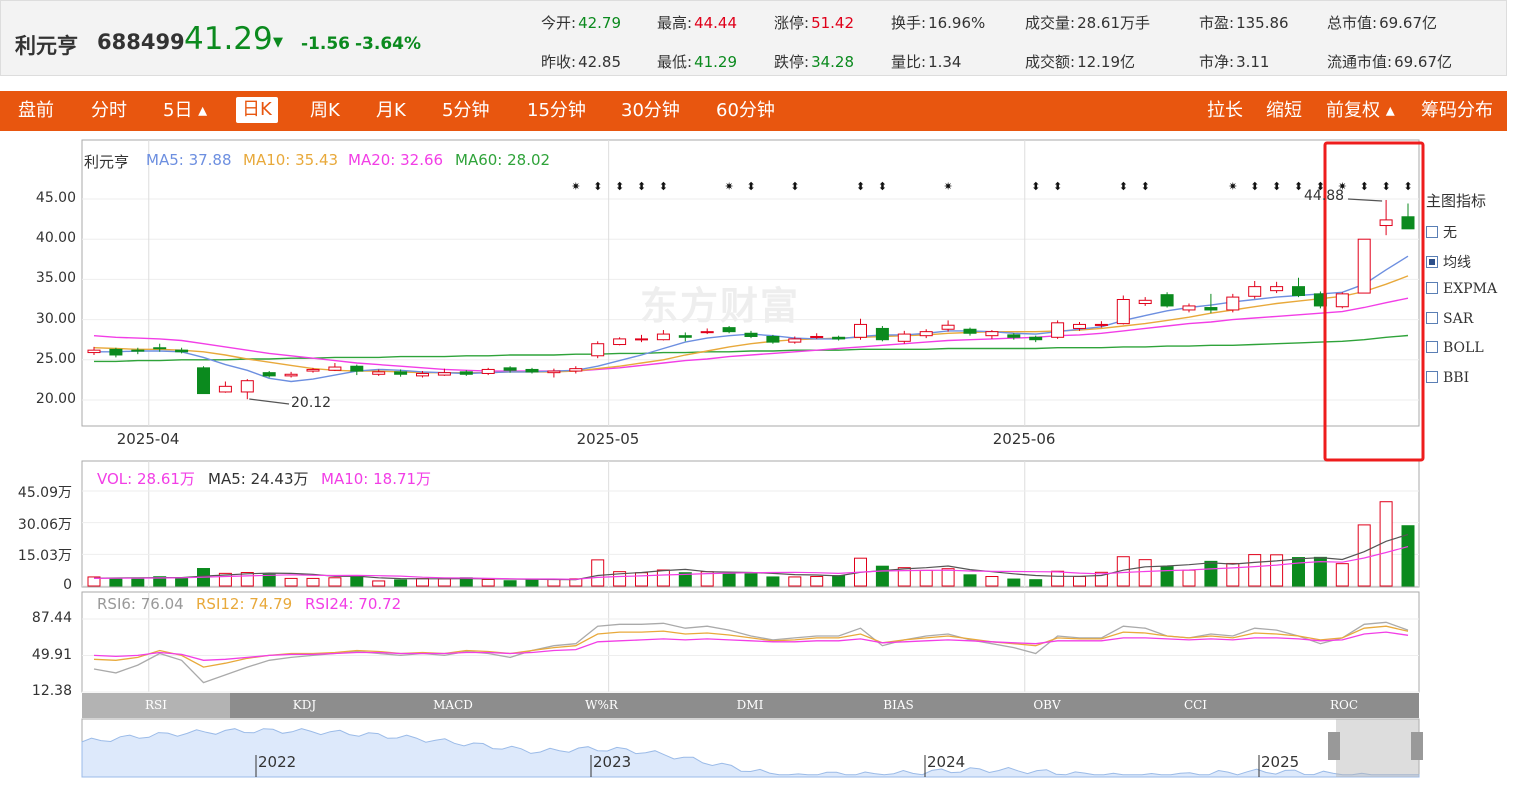  Describe the element at coordinates (1360, 111) in the screenshot. I see `toolbar-action-button: 前复权 ▴` at that location.